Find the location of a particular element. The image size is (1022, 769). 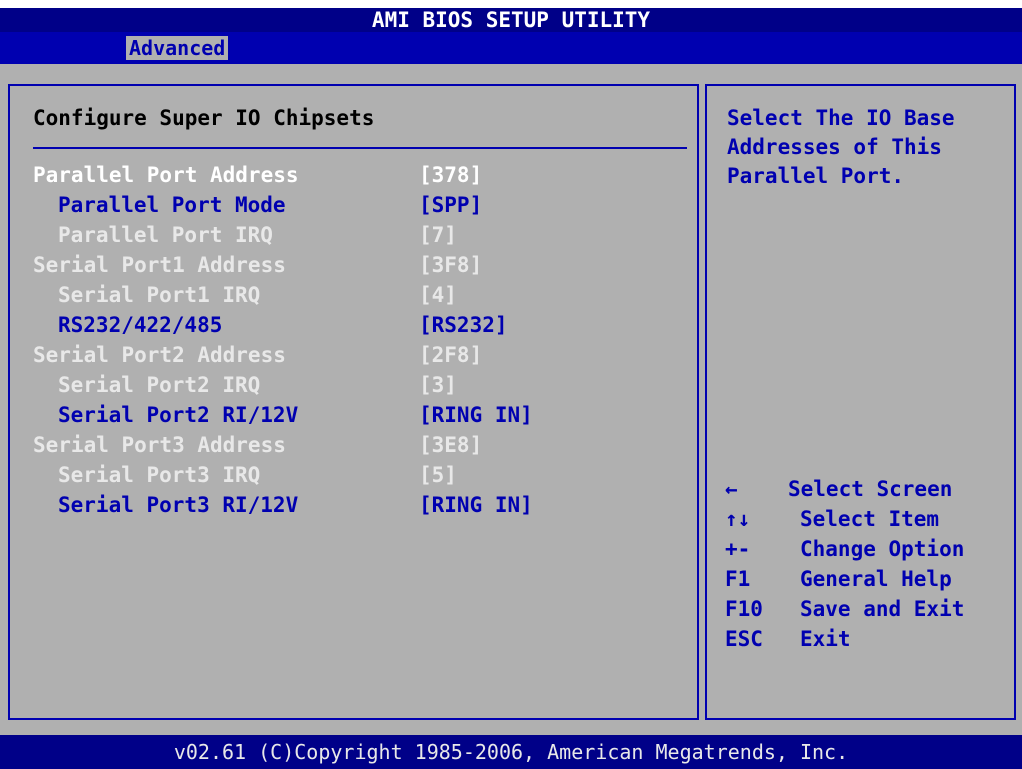

setting-value: [378] is located at coordinates (451, 175).